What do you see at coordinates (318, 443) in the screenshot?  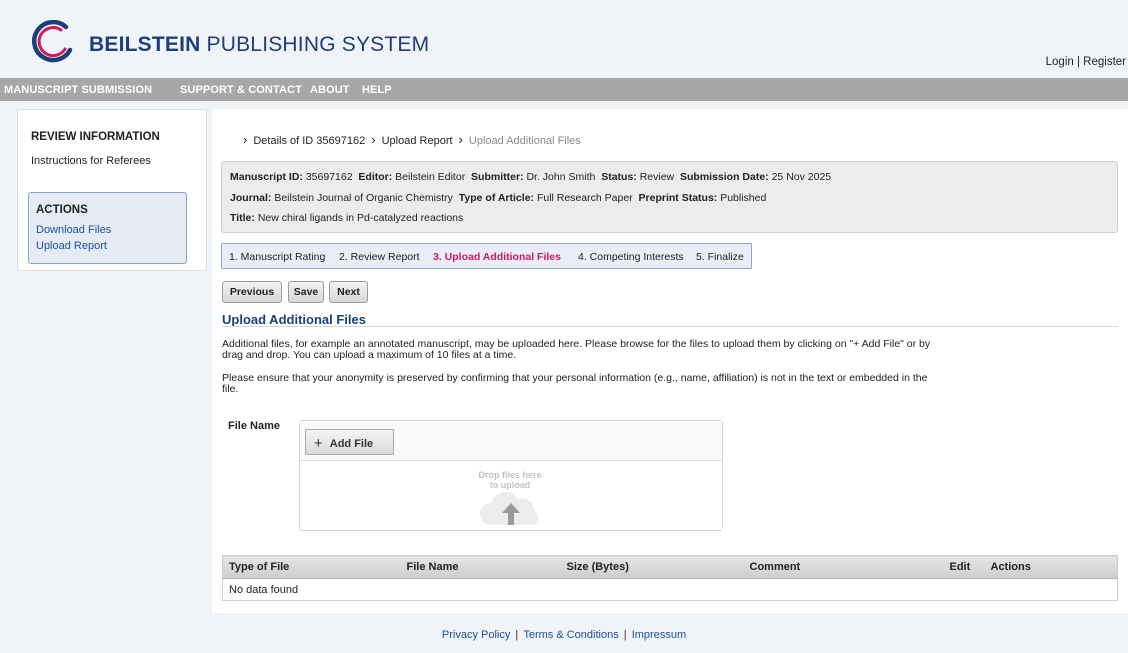 I see `plus-icon: +` at bounding box center [318, 443].